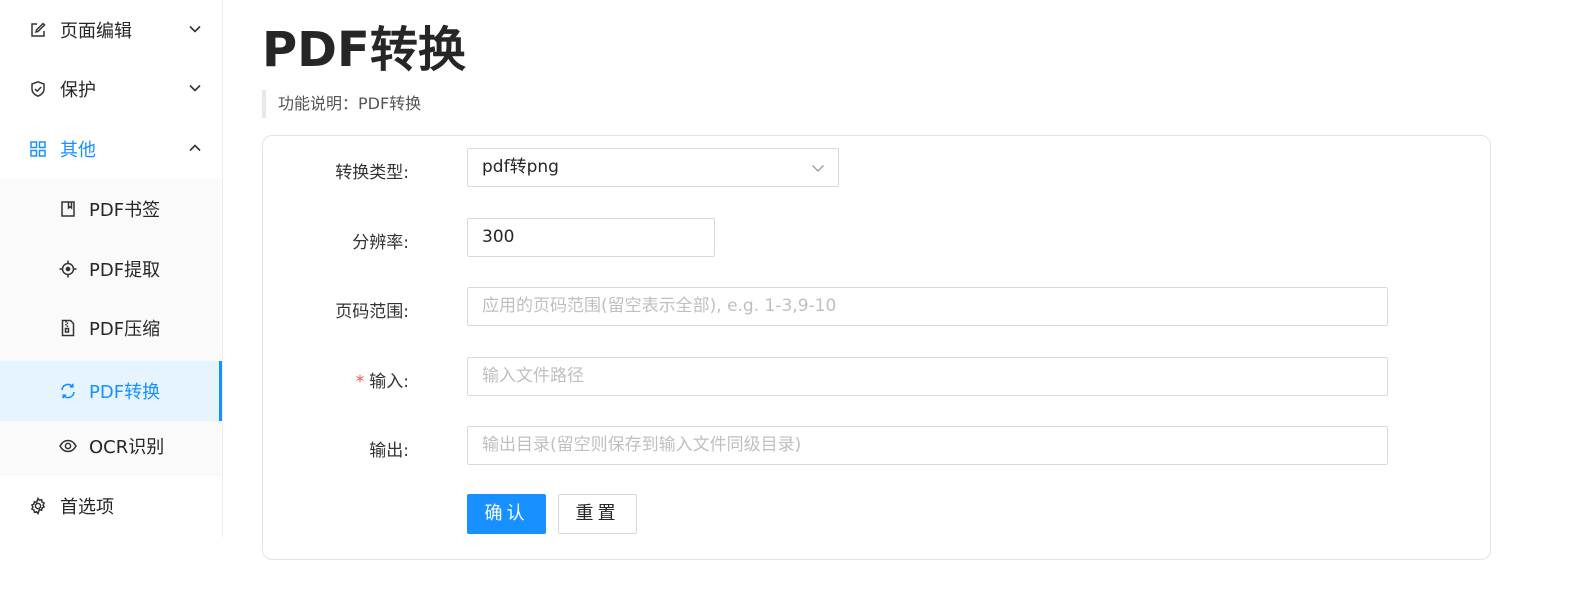 The height and width of the screenshot is (590, 1582). What do you see at coordinates (653, 167) in the screenshot?
I see `convert-type-select: pdf转png` at bounding box center [653, 167].